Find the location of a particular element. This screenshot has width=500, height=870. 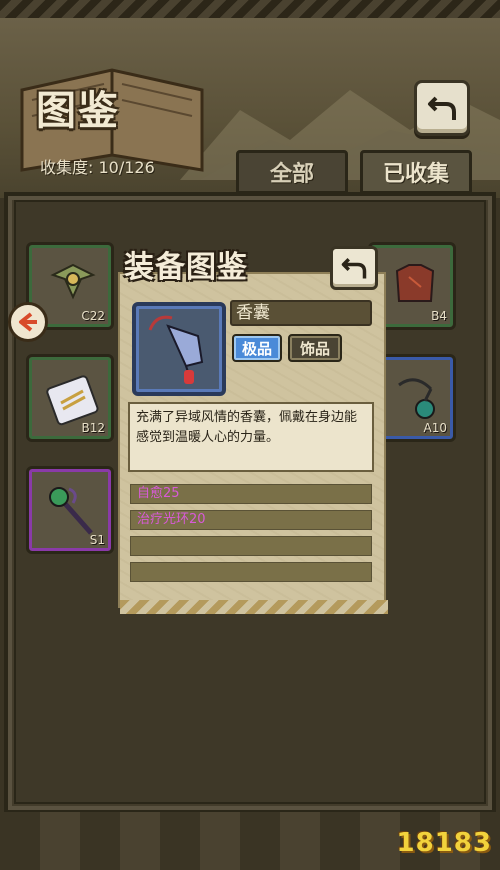

item-code: S1 is located at coordinates (97, 540).